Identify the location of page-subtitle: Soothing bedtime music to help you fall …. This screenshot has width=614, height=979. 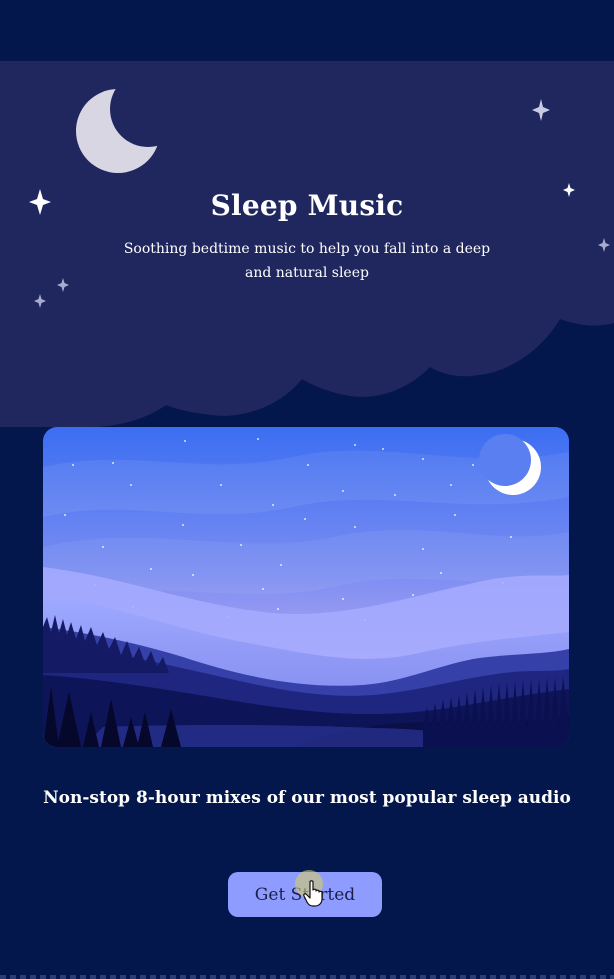
(307, 261).